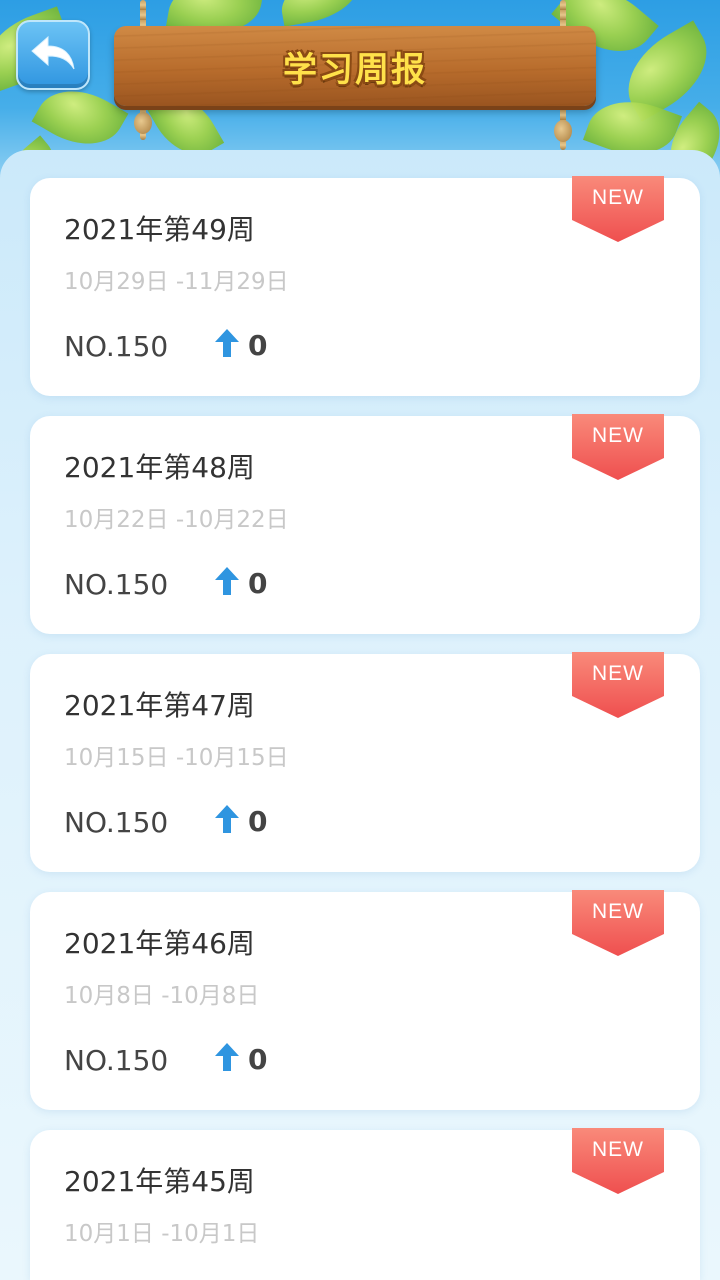  What do you see at coordinates (355, 69) in the screenshot?
I see `page-title: 学习周报` at bounding box center [355, 69].